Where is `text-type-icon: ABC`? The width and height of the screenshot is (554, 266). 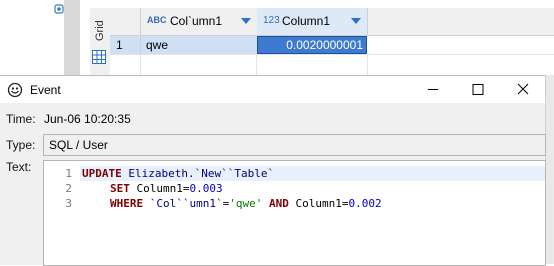 text-type-icon: ABC is located at coordinates (157, 20).